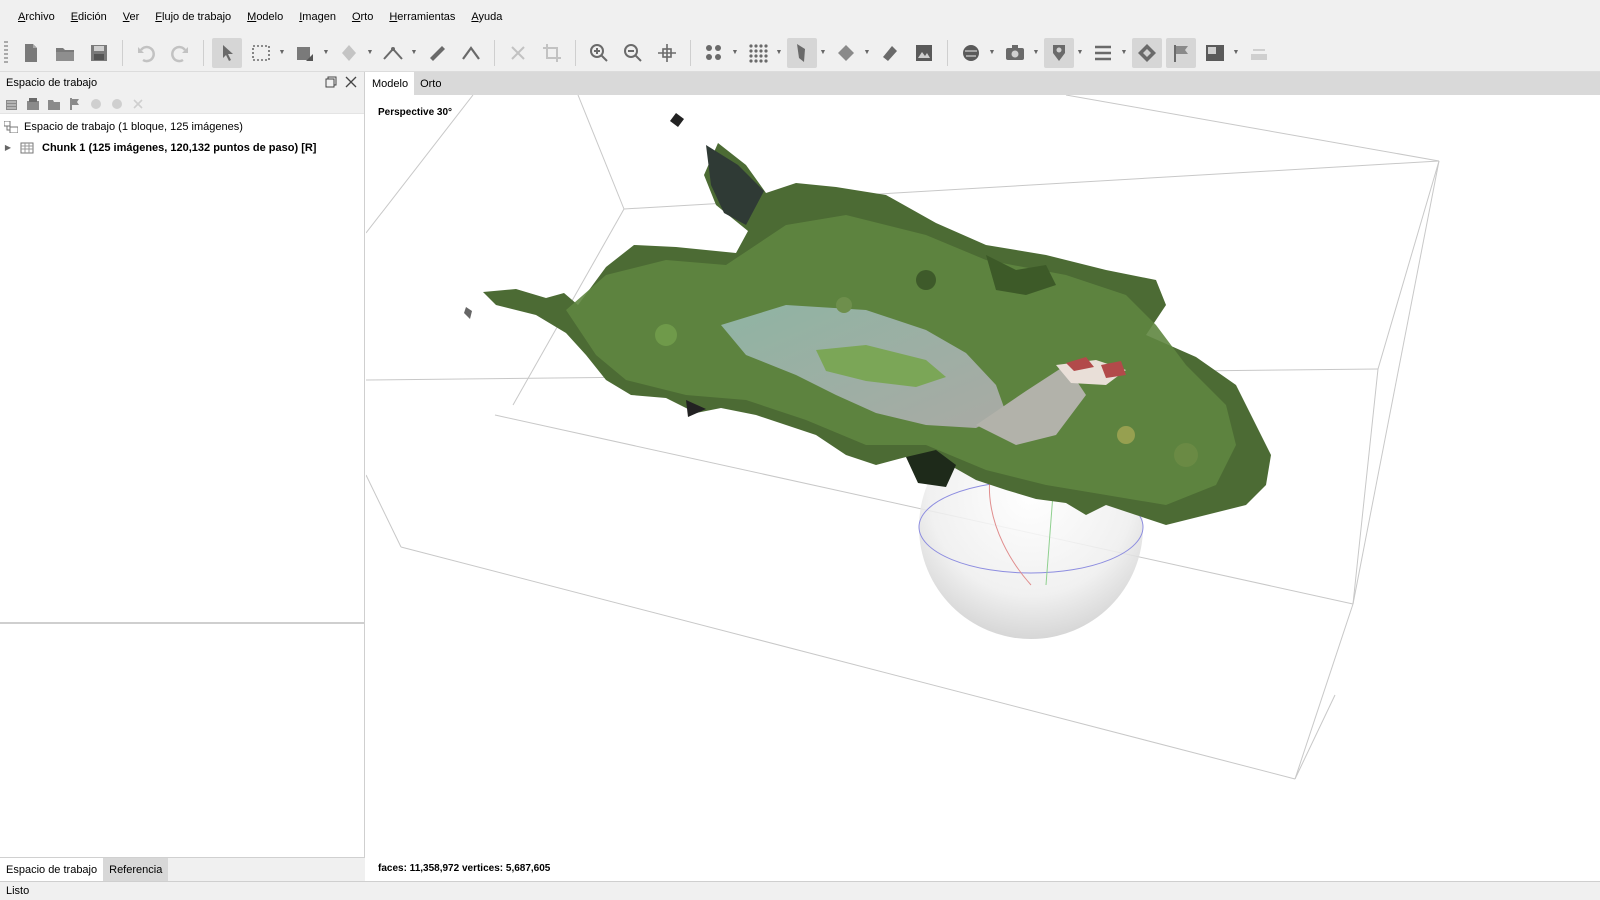  What do you see at coordinates (971, 53) in the screenshot?
I see `dem-icon` at bounding box center [971, 53].